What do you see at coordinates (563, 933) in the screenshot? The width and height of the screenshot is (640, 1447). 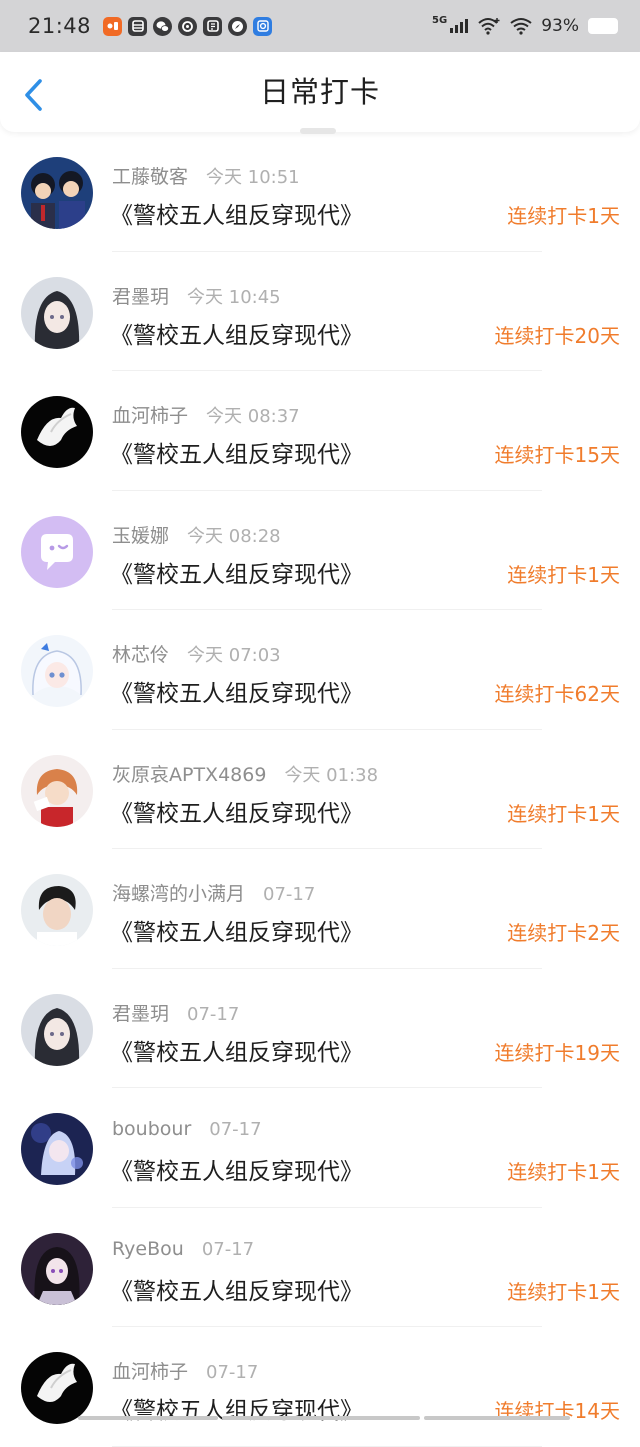 I see `streak-label: 连续打卡2天` at bounding box center [563, 933].